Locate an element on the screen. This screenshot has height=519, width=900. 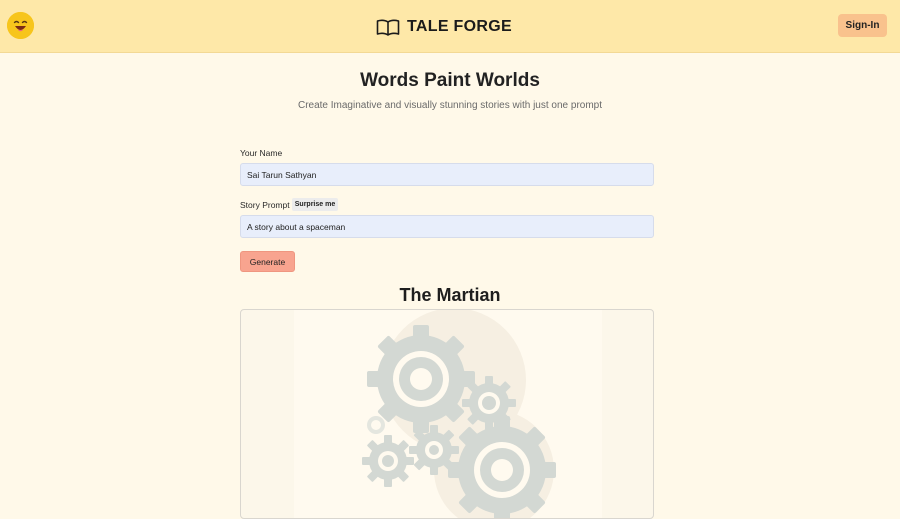
top-header: TALE FORGE Sign-In is located at coordinates (450, 26).